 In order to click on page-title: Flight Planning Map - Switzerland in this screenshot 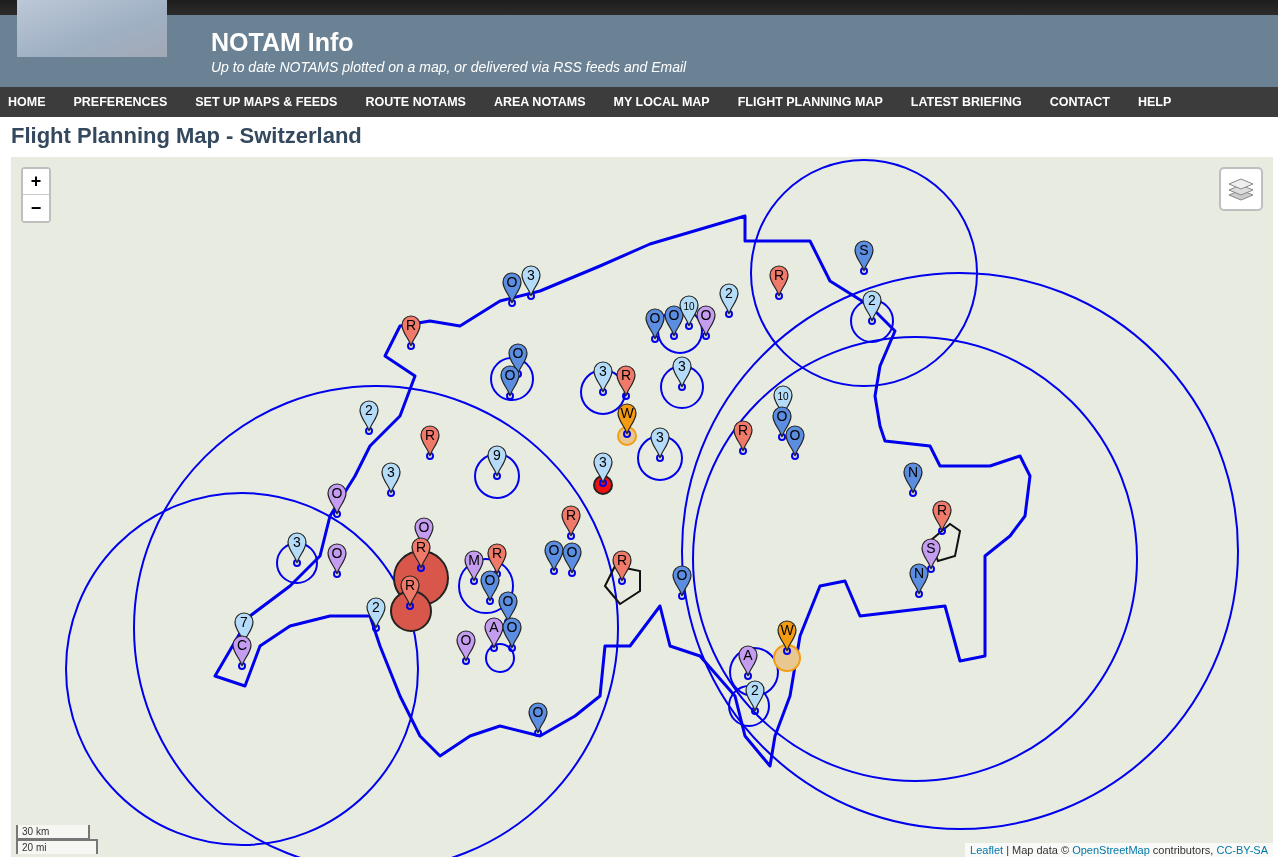, I will do `click(186, 136)`.